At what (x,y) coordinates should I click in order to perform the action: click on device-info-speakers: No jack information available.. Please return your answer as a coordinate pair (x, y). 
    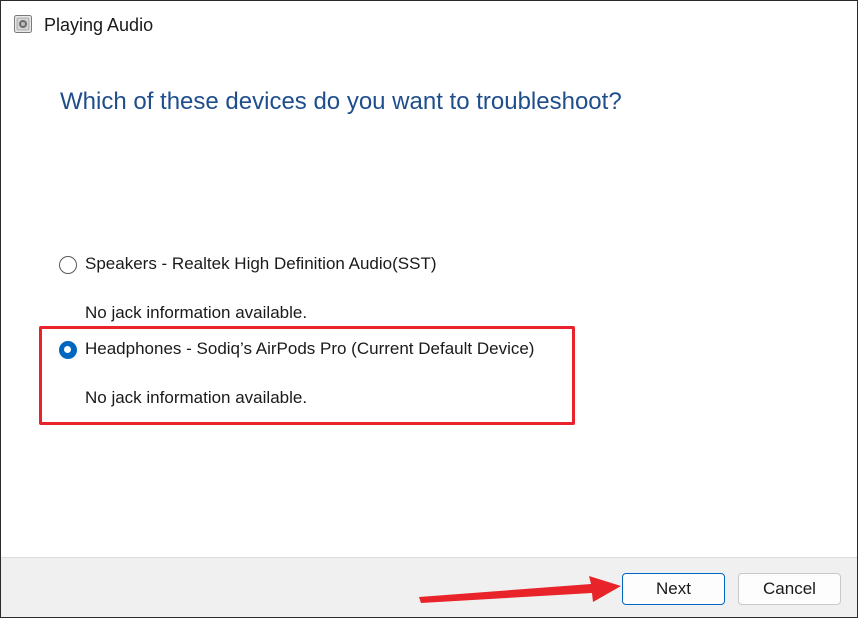
    Looking at the image, I should click on (196, 312).